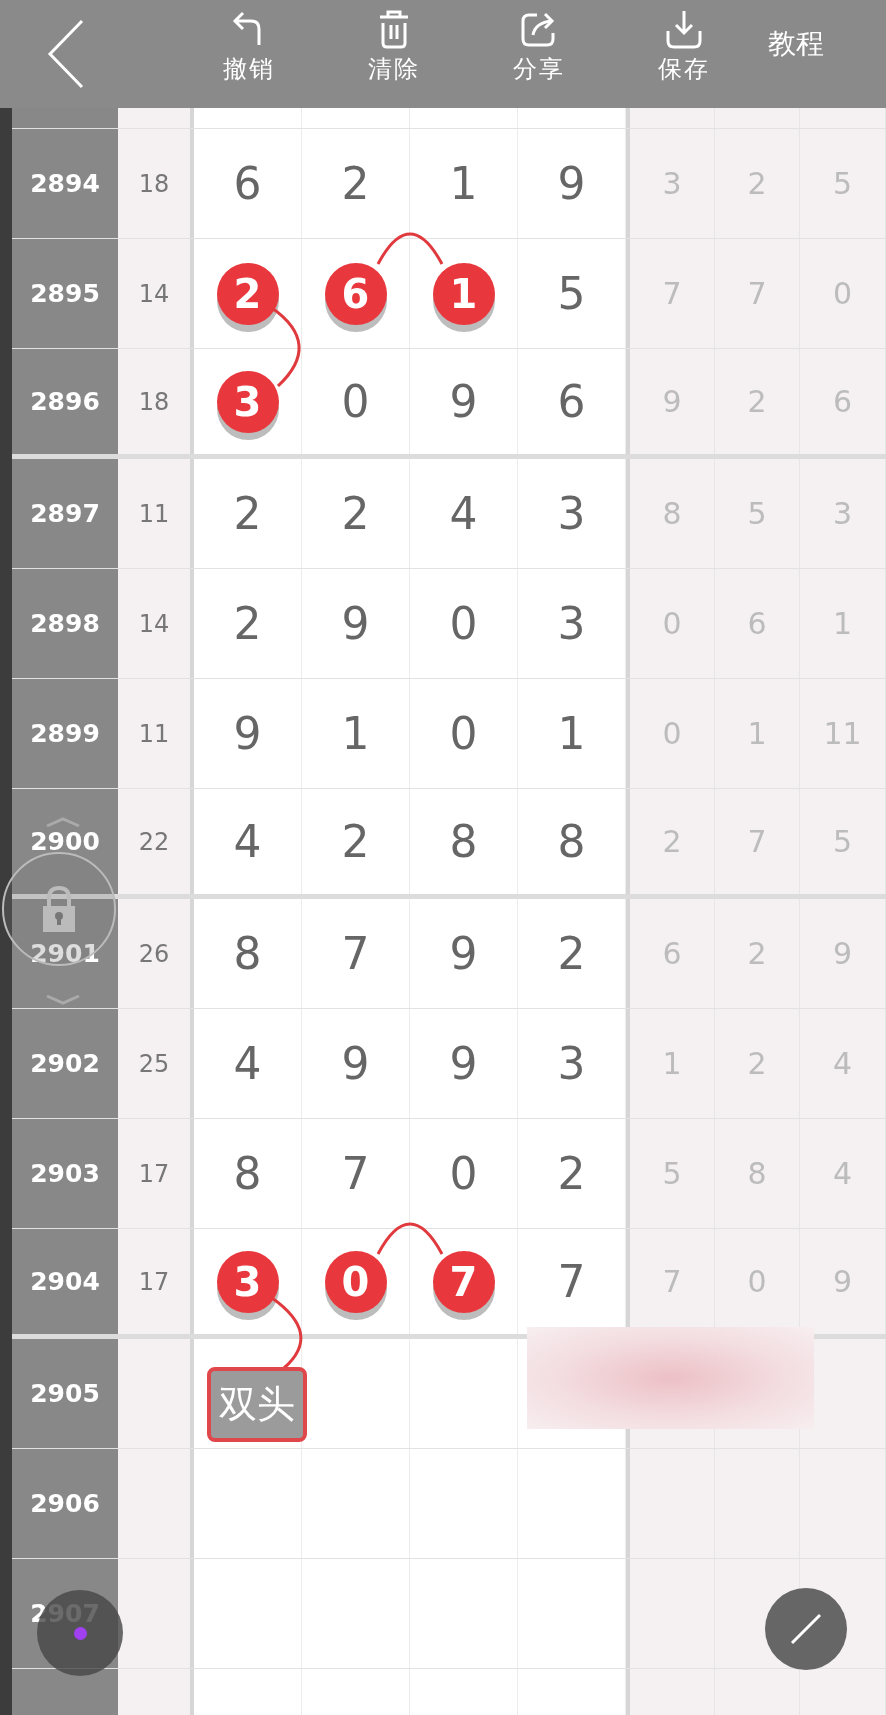 The width and height of the screenshot is (886, 1715). I want to click on issue-number: 2895, so click(65, 293).